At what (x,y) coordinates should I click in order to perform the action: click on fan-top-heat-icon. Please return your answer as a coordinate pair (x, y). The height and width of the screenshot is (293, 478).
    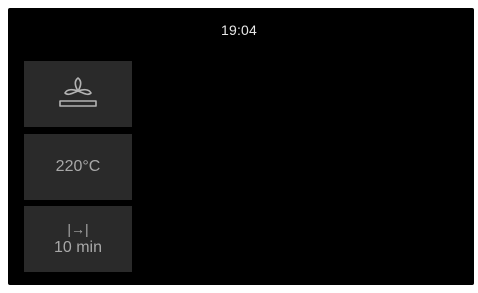
    Looking at the image, I should click on (78, 94).